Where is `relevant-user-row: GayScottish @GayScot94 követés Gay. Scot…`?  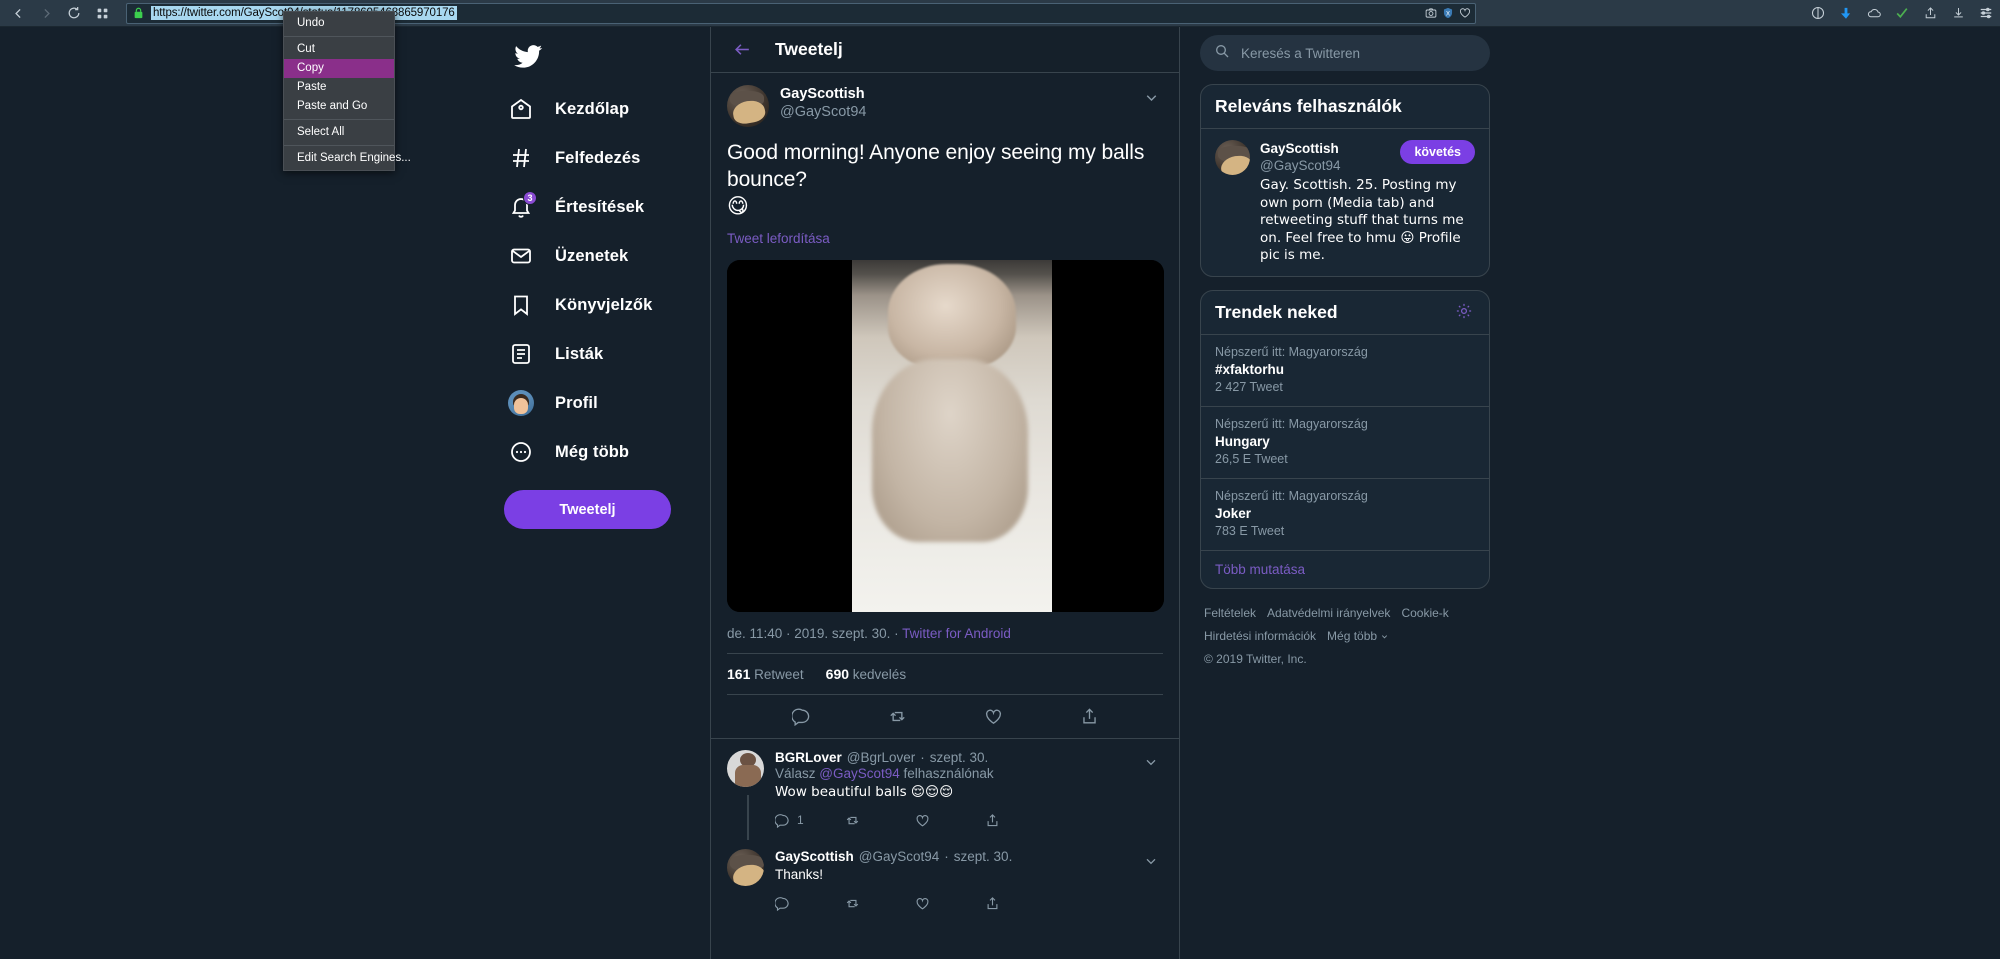
relevant-user-row: GayScottish @GayScot94 követés Gay. Scot… is located at coordinates (1345, 202).